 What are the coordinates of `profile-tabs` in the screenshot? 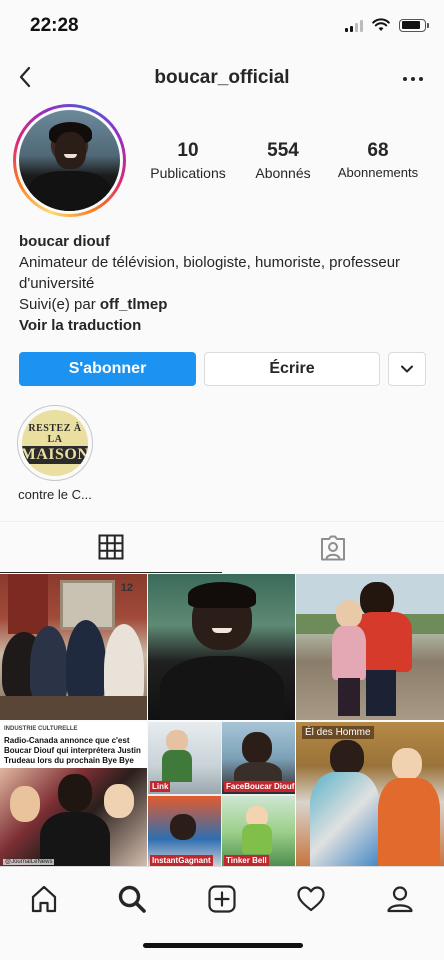 It's located at (222, 547).